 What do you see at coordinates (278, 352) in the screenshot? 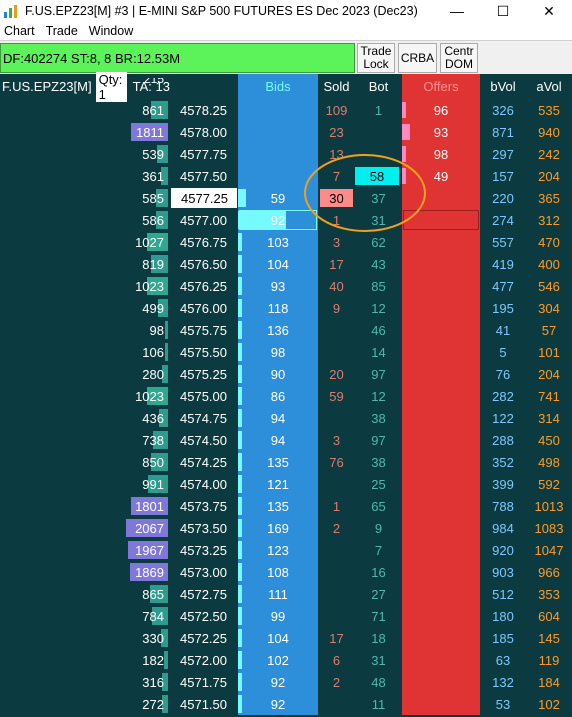
I see `bid-cell: 98` at bounding box center [278, 352].